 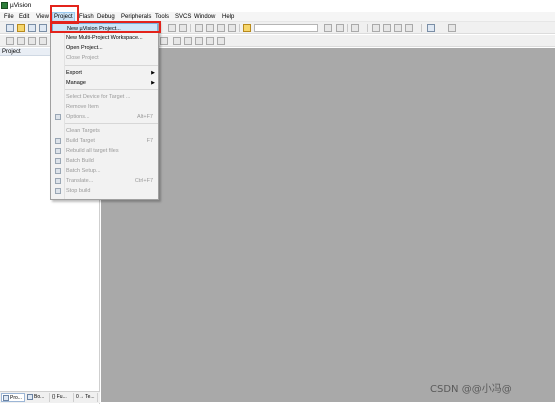 I want to click on unindent-icon, so click(x=210, y=28).